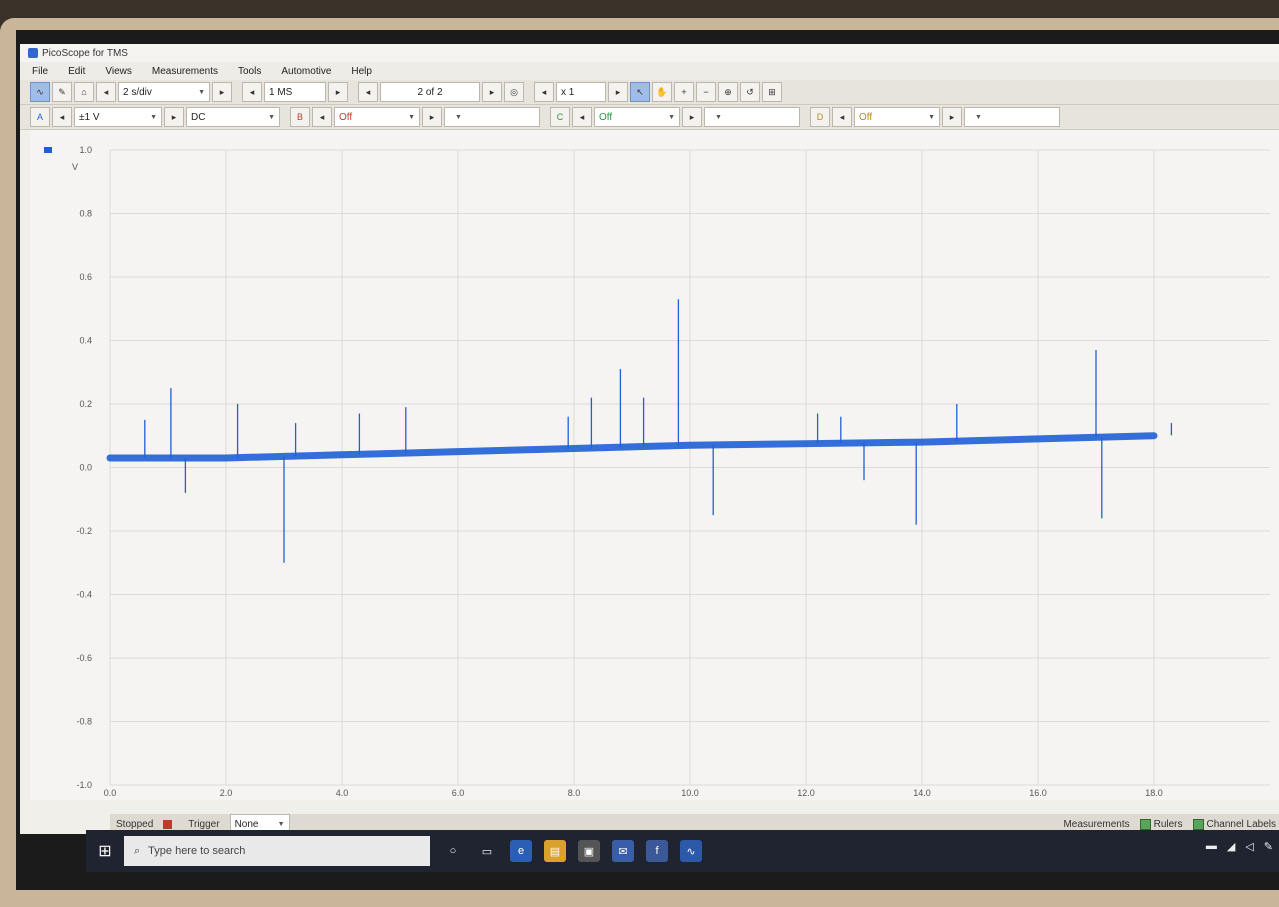  What do you see at coordinates (432, 117) in the screenshot?
I see `range-b-next-button: ▸` at bounding box center [432, 117].